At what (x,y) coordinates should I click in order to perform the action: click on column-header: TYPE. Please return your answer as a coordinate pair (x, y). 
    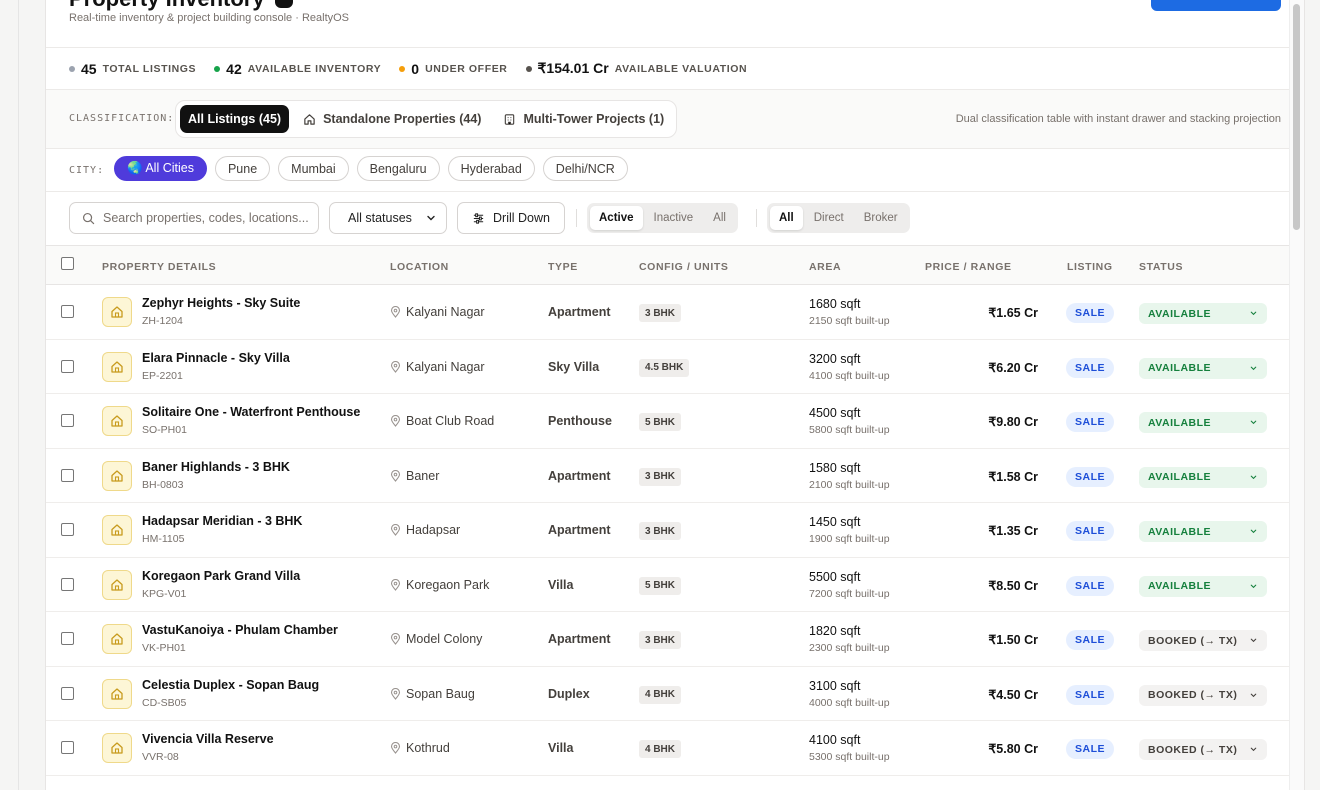
    Looking at the image, I should click on (563, 267).